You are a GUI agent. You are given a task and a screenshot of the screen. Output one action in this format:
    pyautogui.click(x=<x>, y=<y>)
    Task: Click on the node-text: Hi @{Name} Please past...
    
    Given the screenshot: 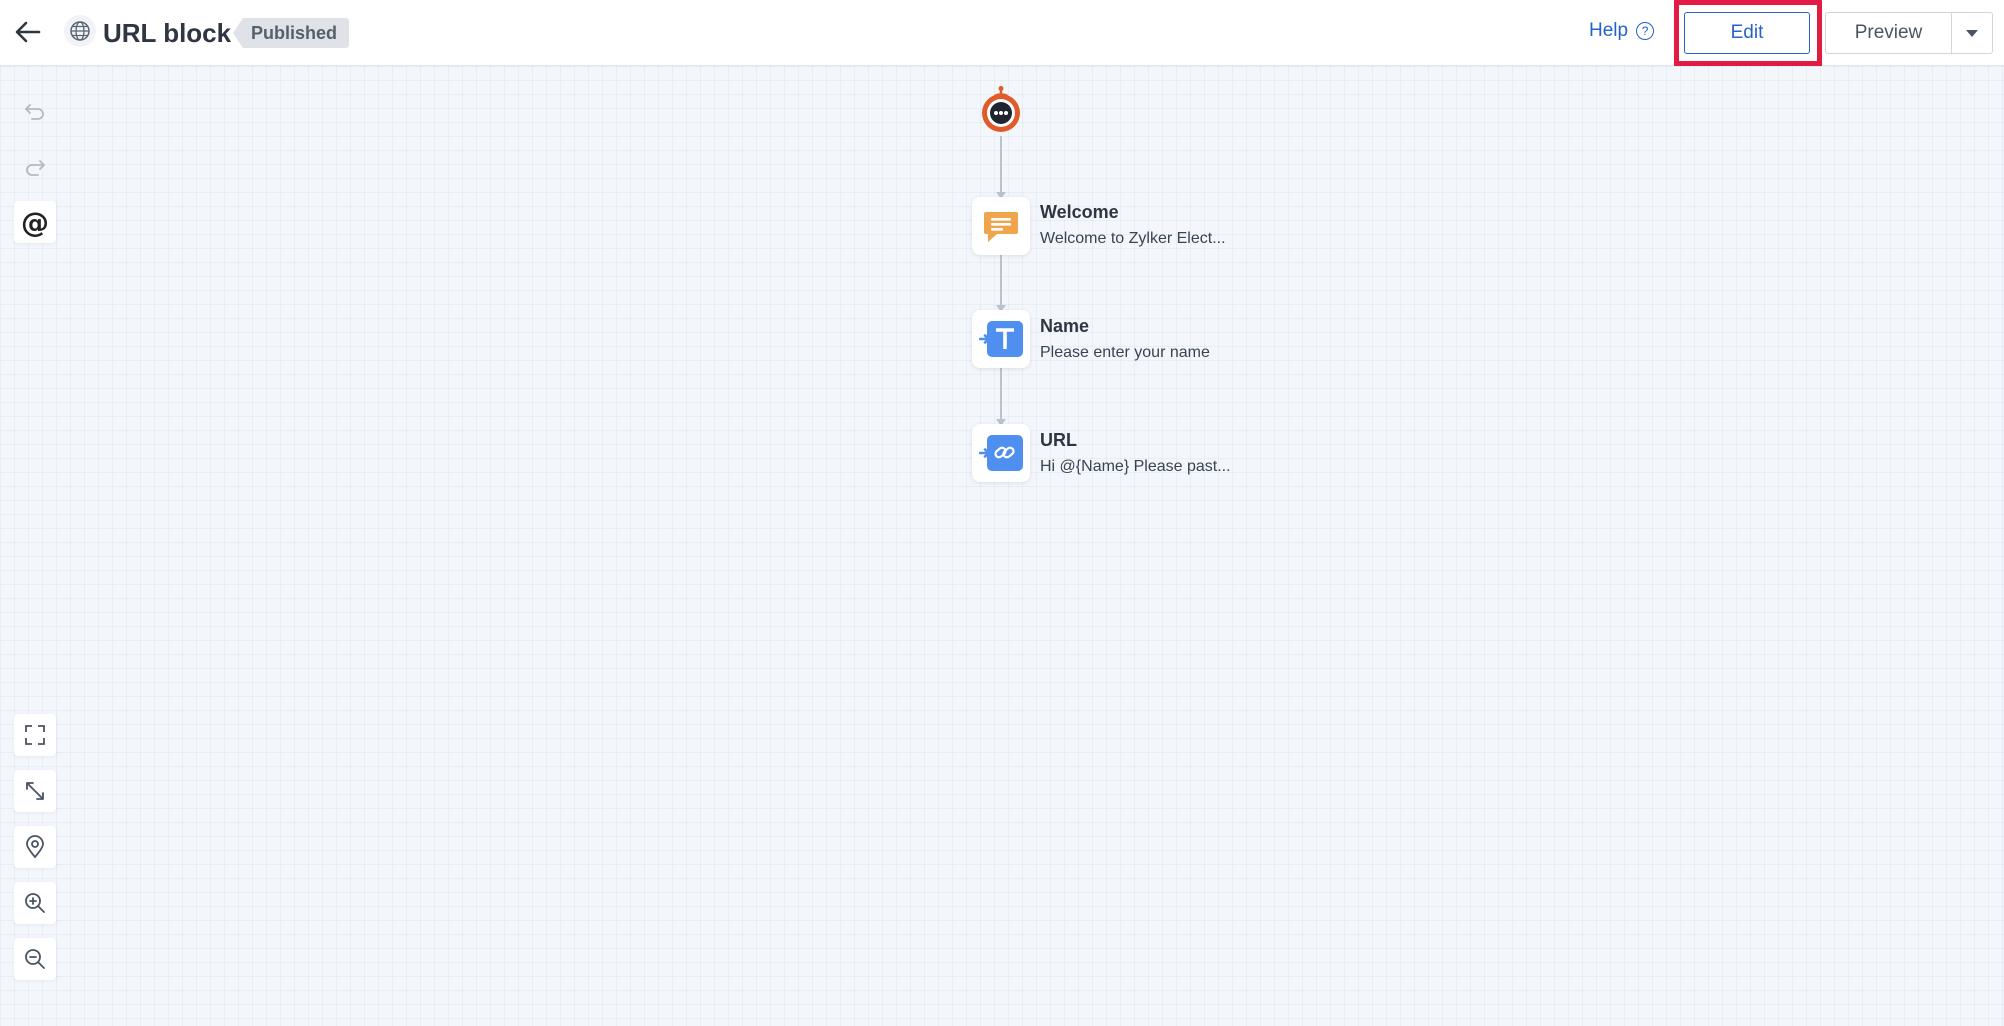 What is the action you would take?
    pyautogui.click(x=1135, y=466)
    